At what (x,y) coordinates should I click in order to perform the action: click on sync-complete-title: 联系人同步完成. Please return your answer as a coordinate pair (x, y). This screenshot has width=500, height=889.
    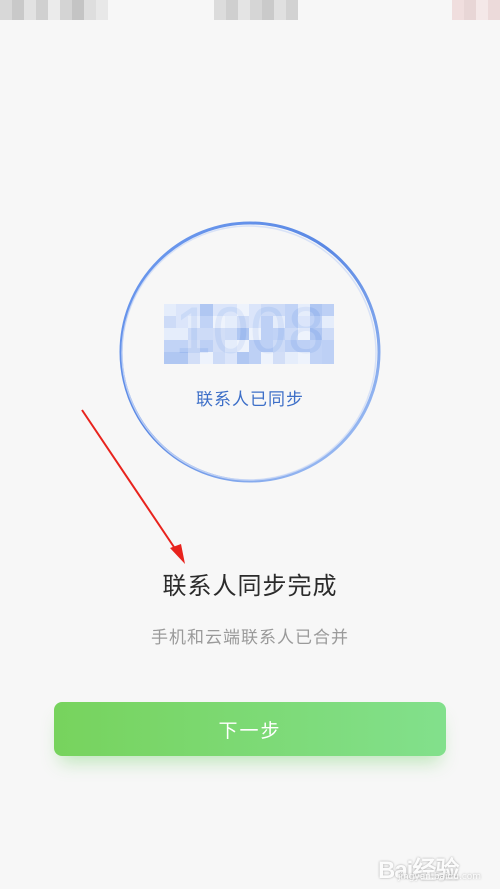
    Looking at the image, I should click on (250, 586).